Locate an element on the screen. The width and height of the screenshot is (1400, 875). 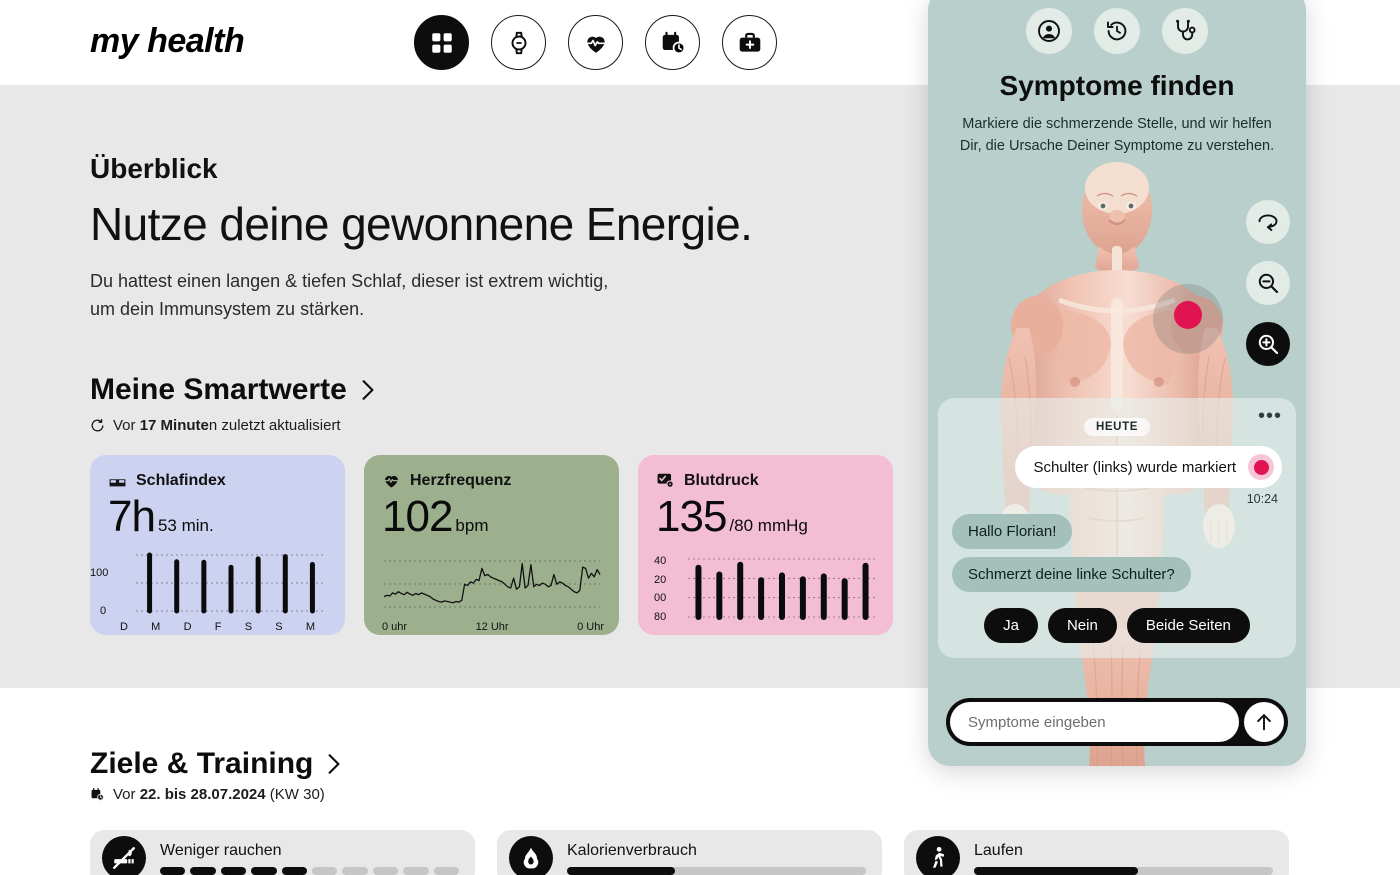
chart-xtick: F is located at coordinates (218, 627).